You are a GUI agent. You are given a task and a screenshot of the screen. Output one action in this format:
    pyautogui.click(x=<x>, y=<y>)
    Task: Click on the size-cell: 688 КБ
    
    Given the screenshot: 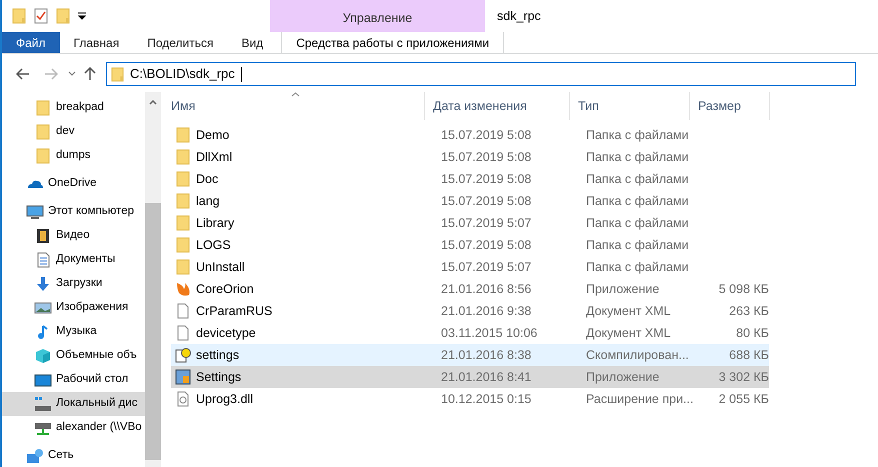 What is the action you would take?
    pyautogui.click(x=749, y=355)
    